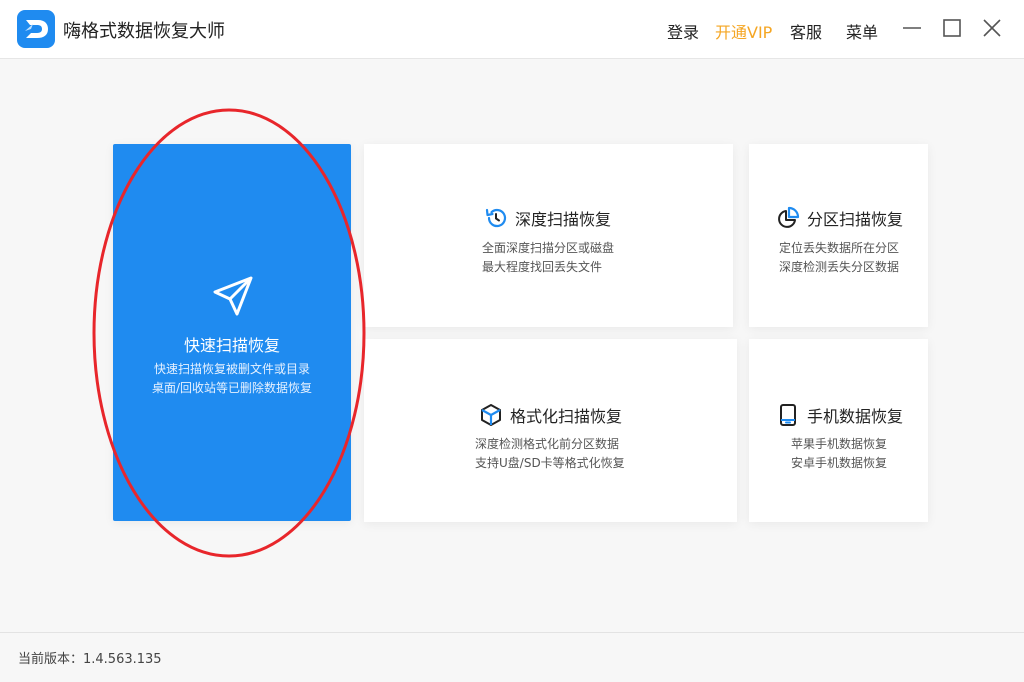  Describe the element at coordinates (548, 235) in the screenshot. I see `deep-scan-card: 深度扫描恢复 全面深度扫描分区或磁盘 最大程度找回丢失文件` at that location.